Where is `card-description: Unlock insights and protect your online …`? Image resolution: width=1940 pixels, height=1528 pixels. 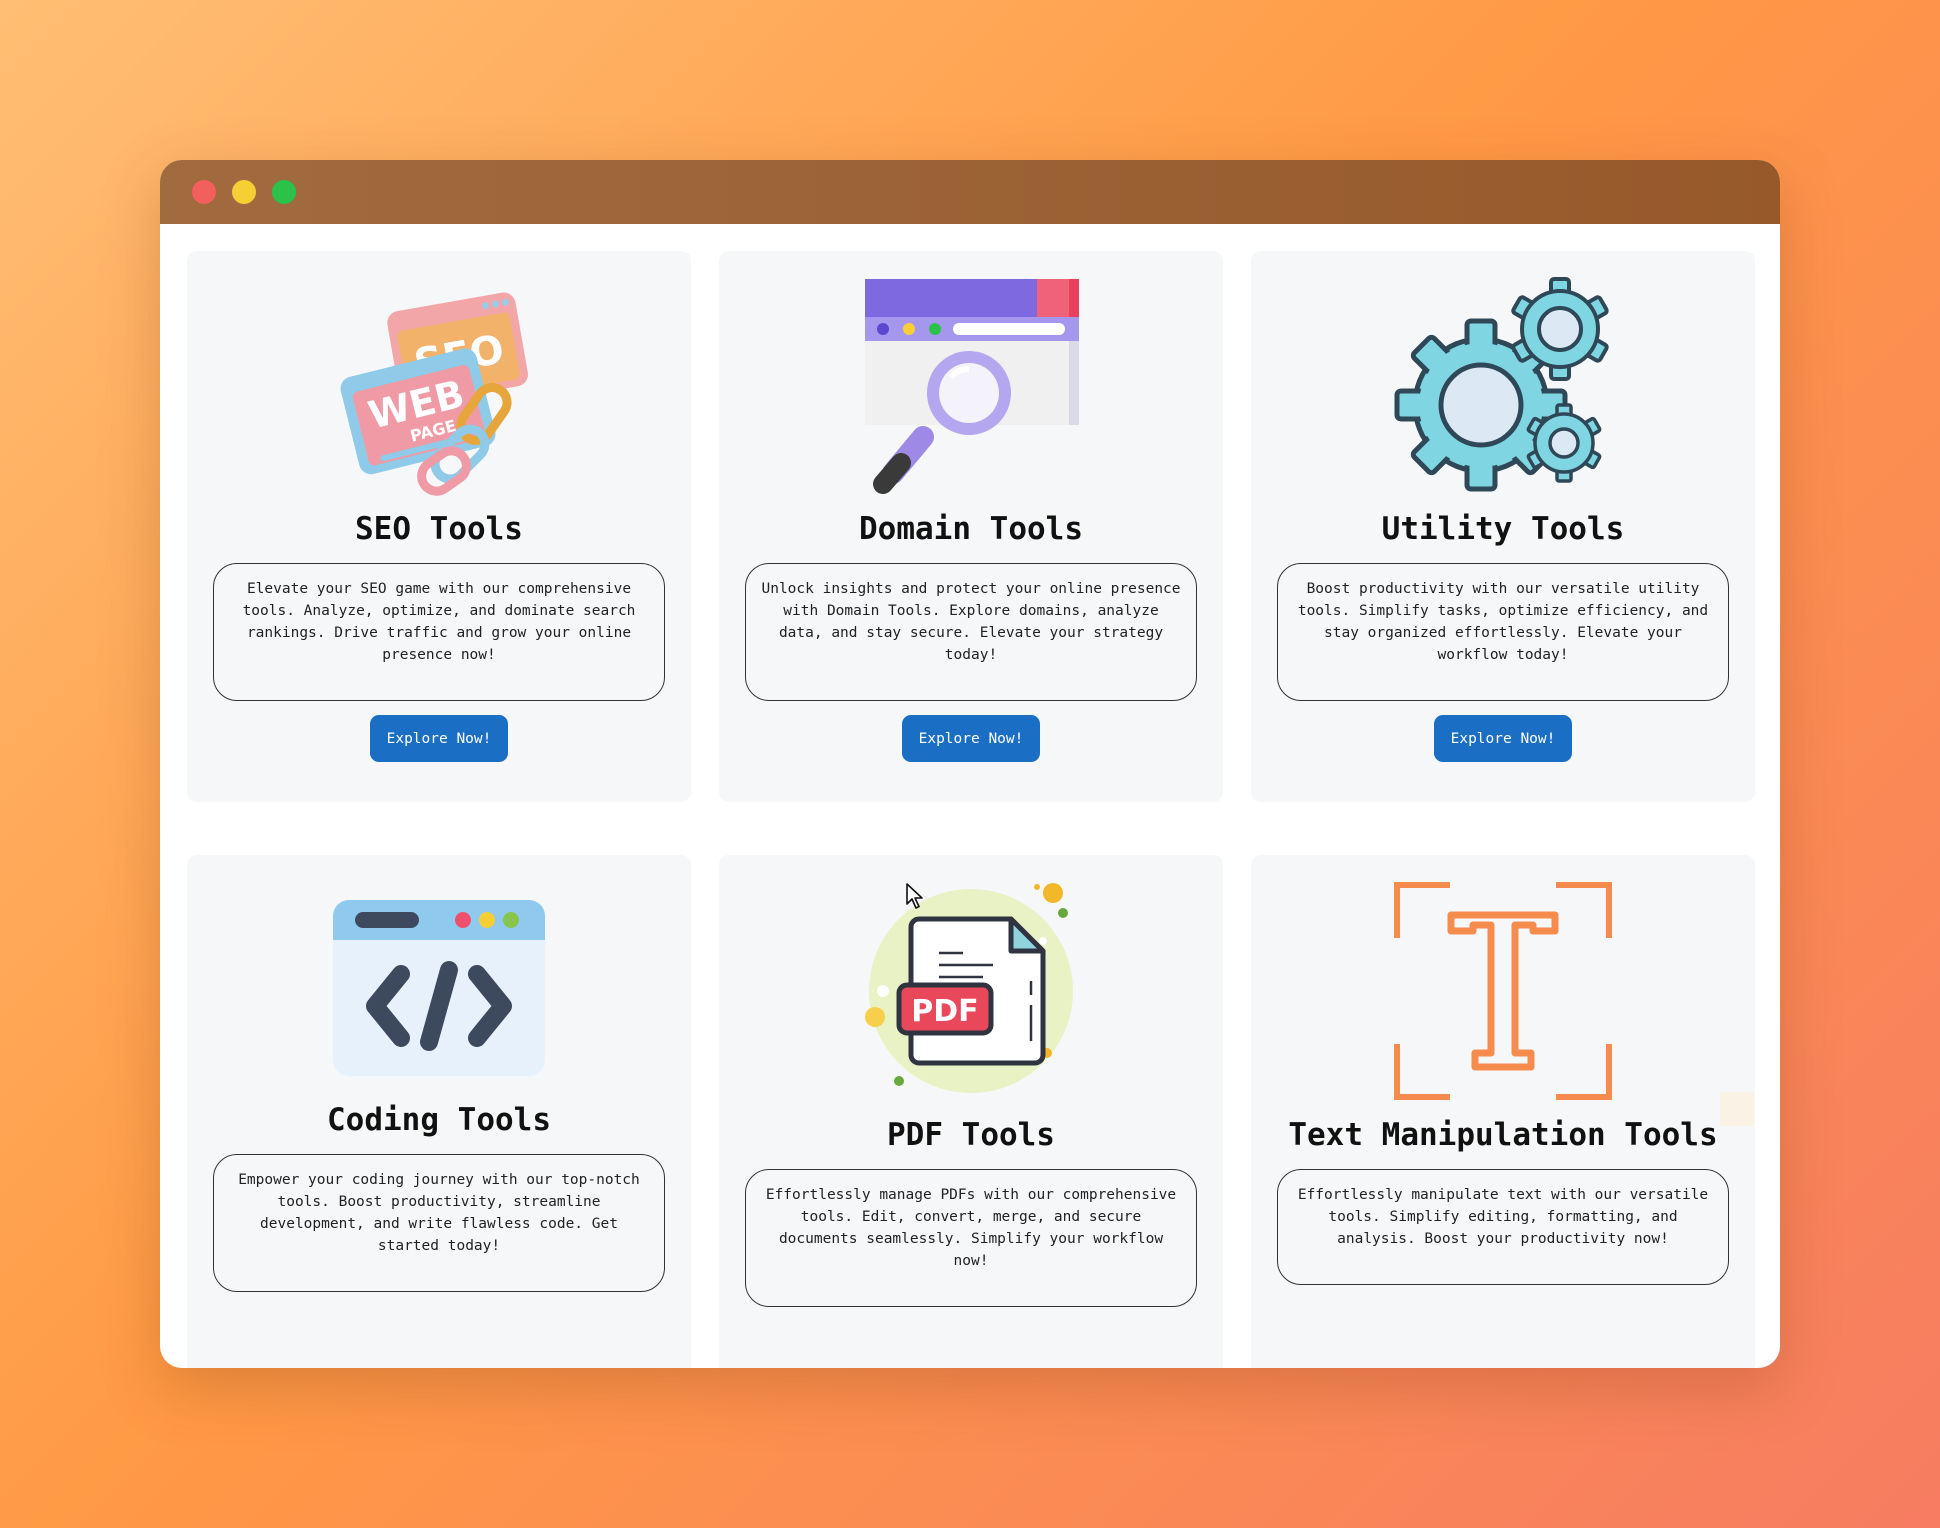 card-description: Unlock insights and protect your online … is located at coordinates (971, 632).